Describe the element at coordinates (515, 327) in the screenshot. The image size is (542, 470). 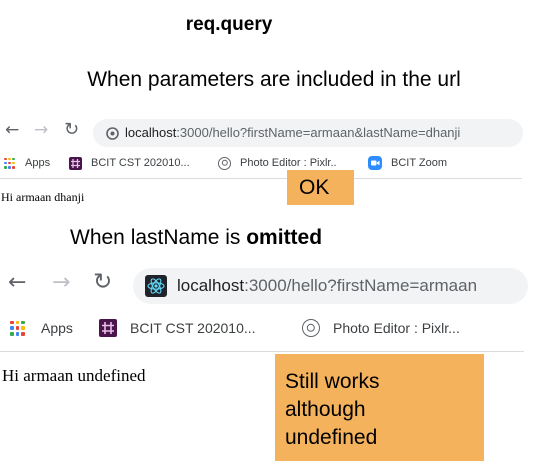
I see `bookmark-bcit-zoom` at that location.